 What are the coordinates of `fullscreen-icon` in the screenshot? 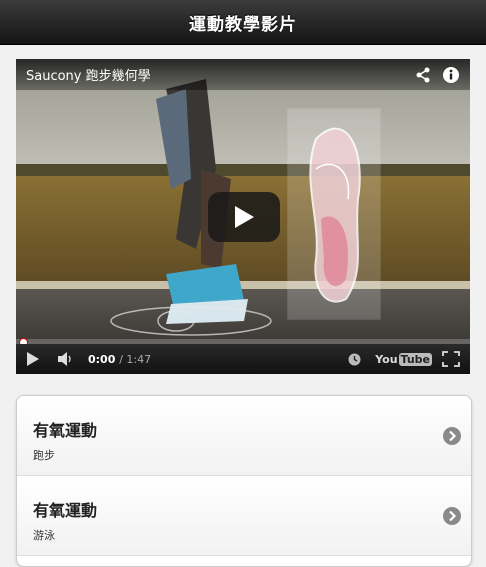 It's located at (451, 359).